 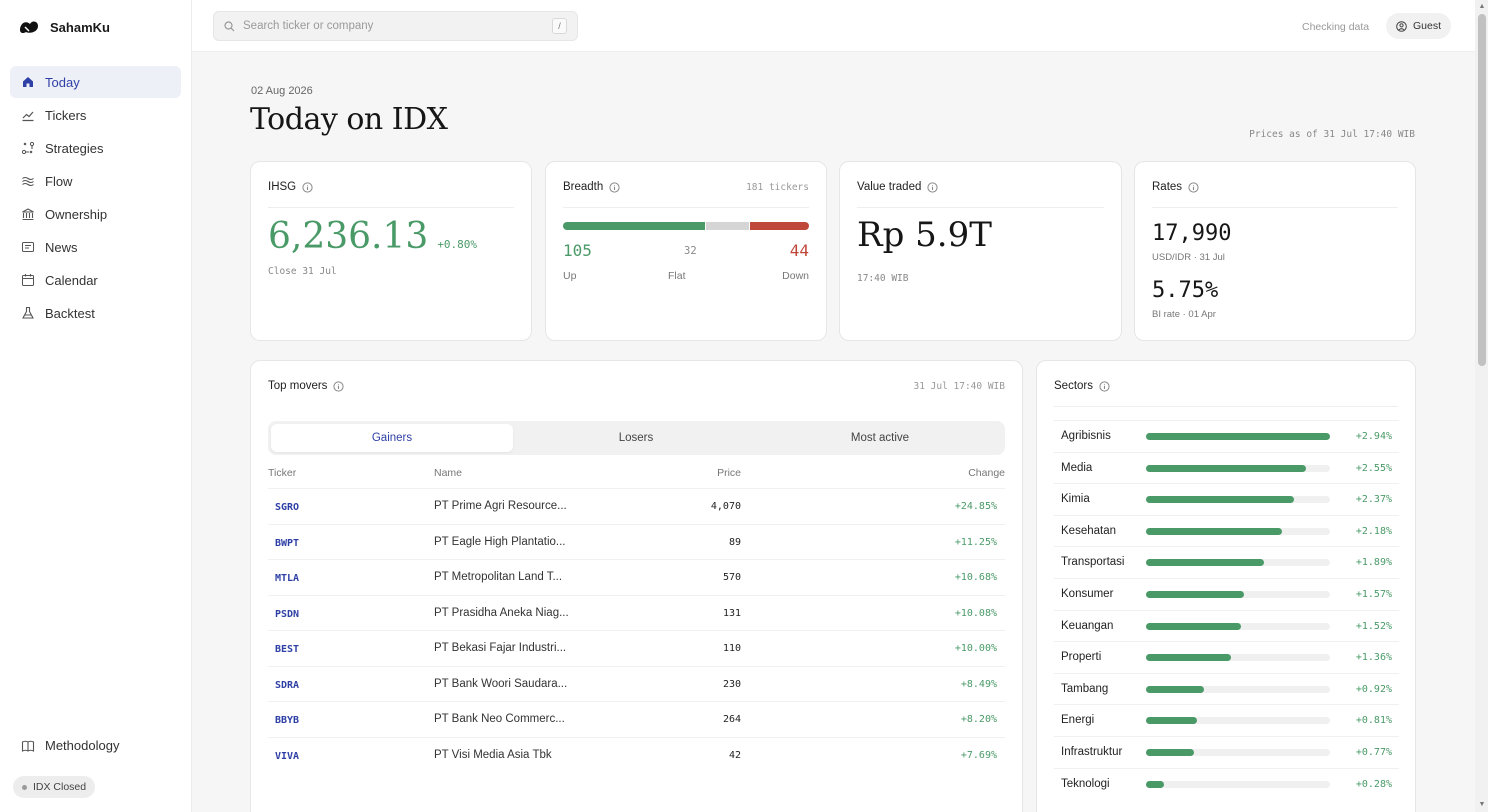 I want to click on change: +8.20%, so click(x=978, y=719).